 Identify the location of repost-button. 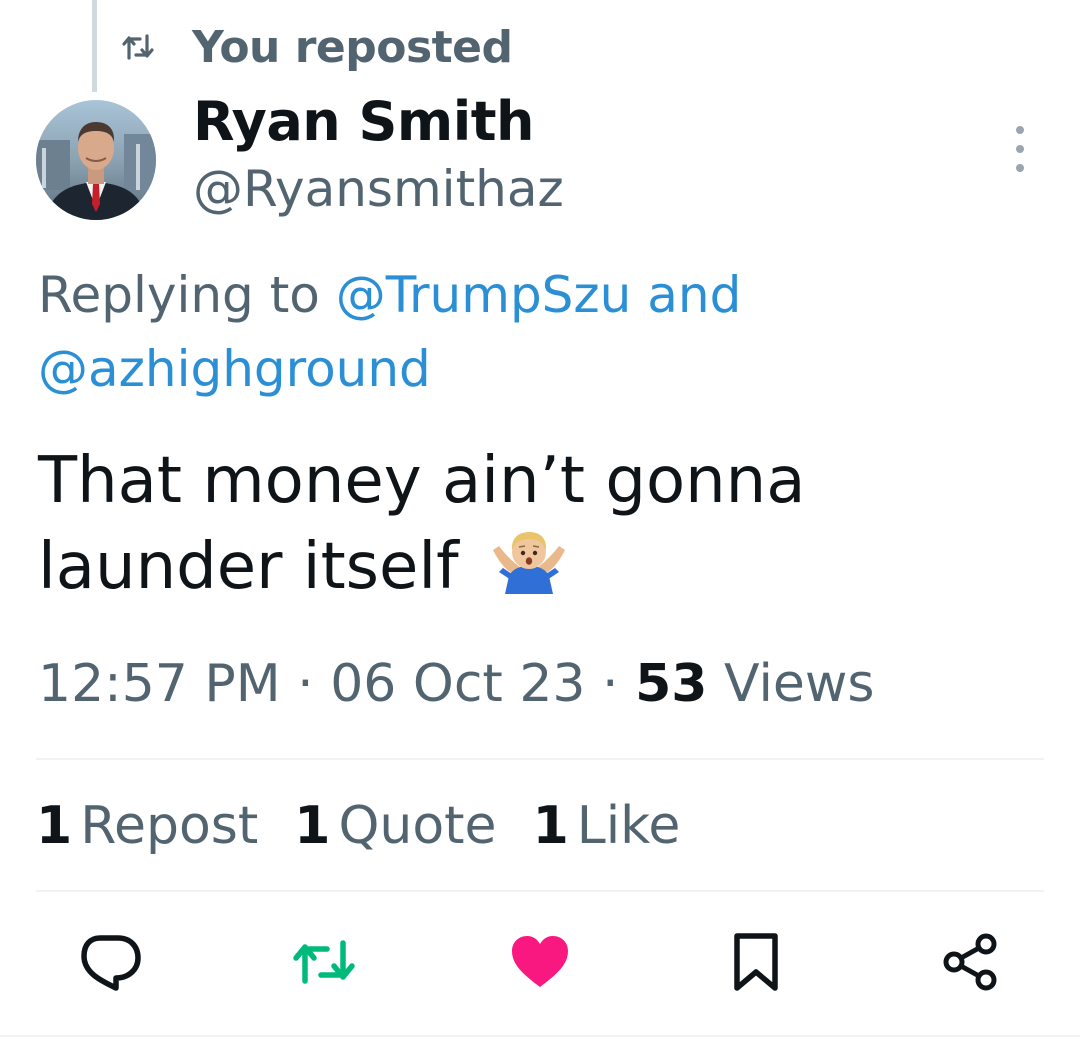
(324, 964).